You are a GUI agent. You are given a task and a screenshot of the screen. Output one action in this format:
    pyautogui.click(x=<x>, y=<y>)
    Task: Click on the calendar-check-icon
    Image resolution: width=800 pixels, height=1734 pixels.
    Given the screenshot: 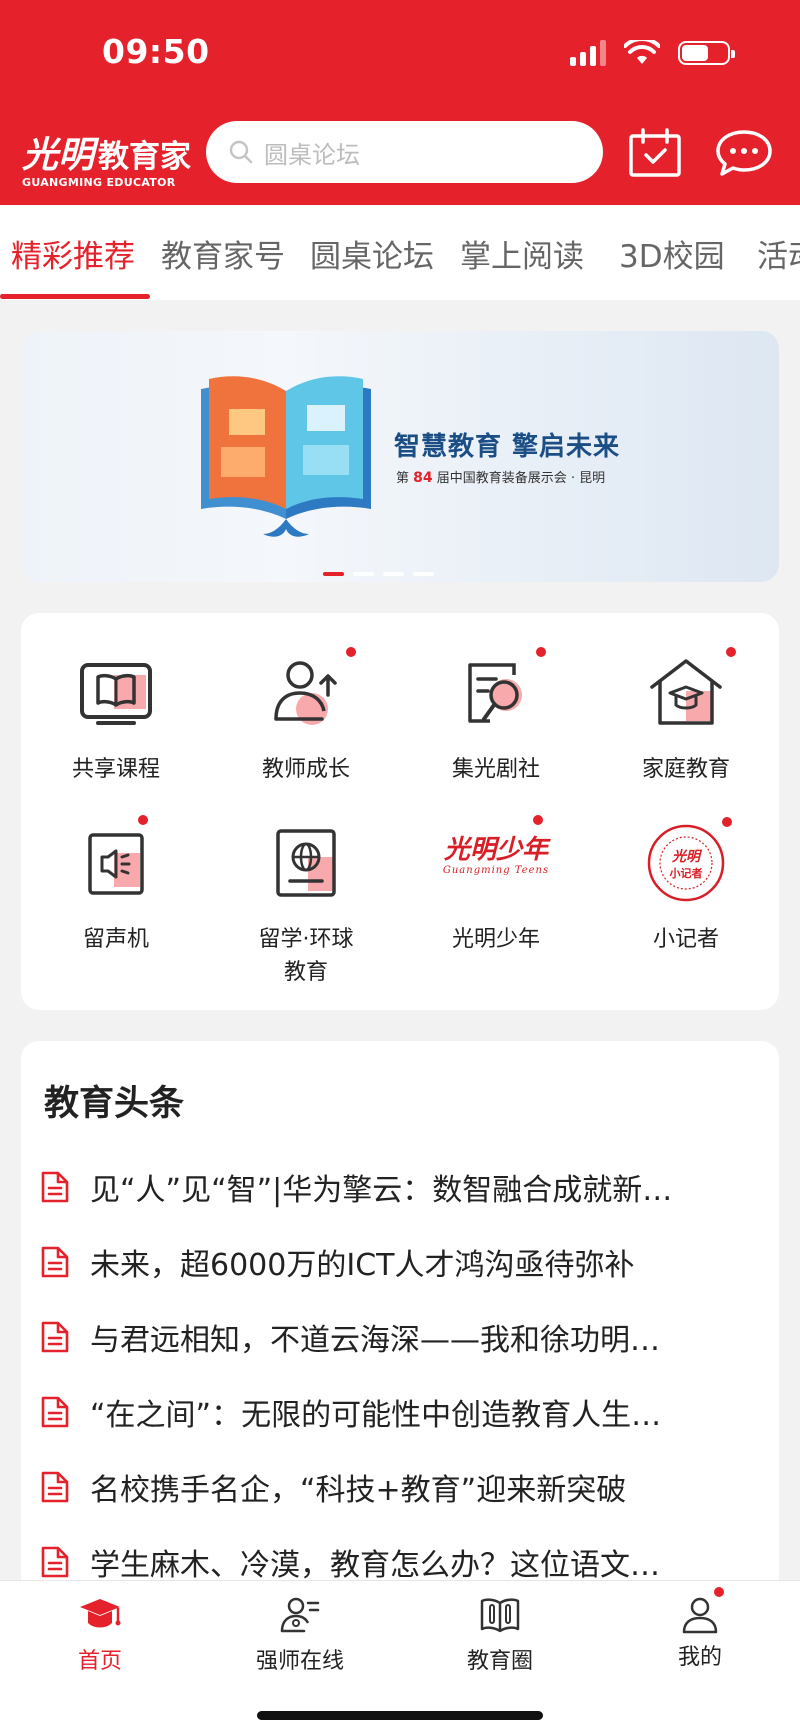 What is the action you would take?
    pyautogui.click(x=655, y=153)
    